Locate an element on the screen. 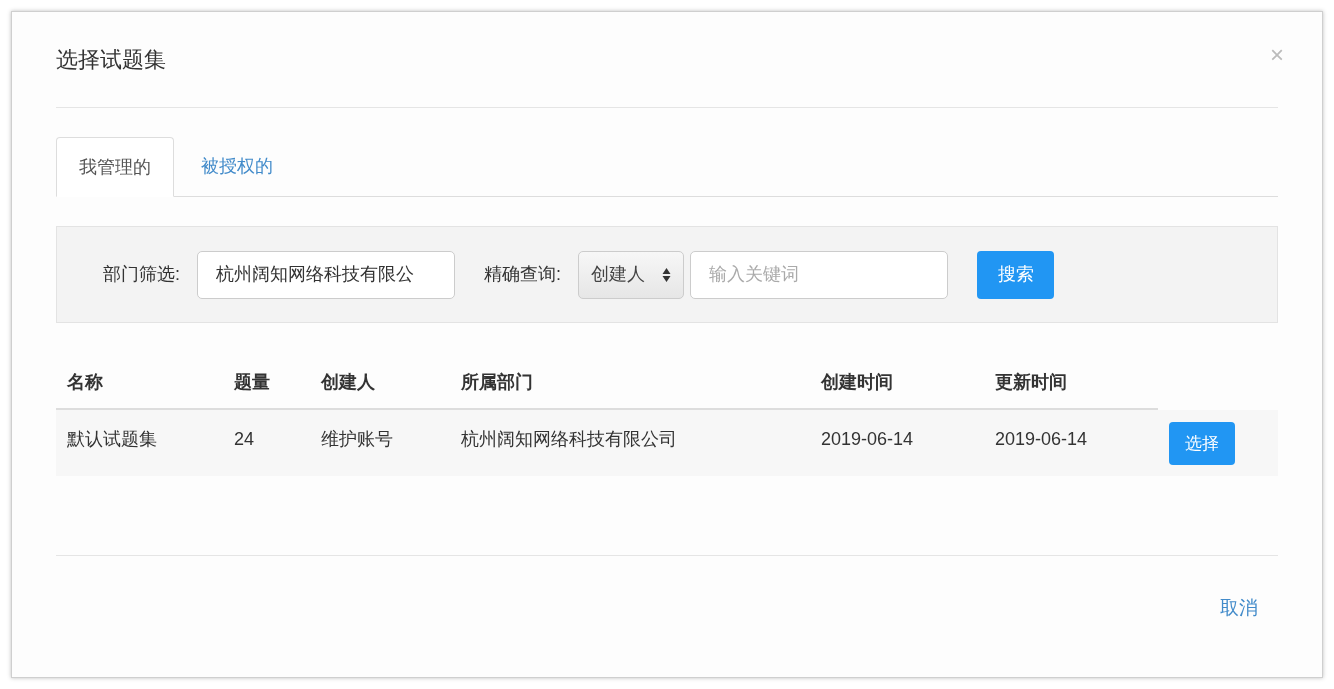 Image resolution: width=1334 pixels, height=689 pixels. search-button: 搜索 is located at coordinates (1016, 274).